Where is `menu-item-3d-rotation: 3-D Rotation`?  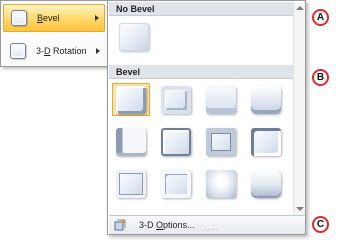 menu-item-3d-rotation: 3-D Rotation is located at coordinates (54, 51).